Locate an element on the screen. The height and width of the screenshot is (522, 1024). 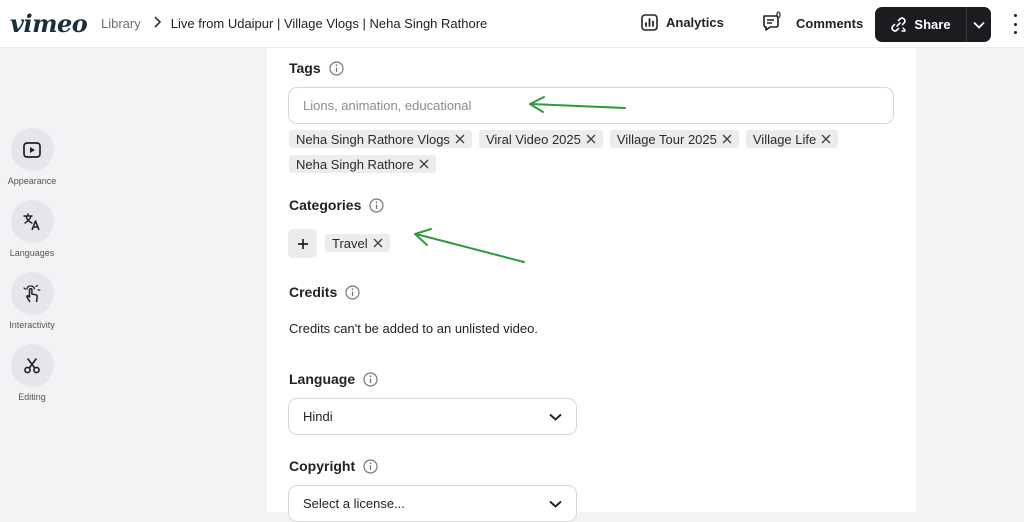
annotation-arrow-tags is located at coordinates (577, 104).